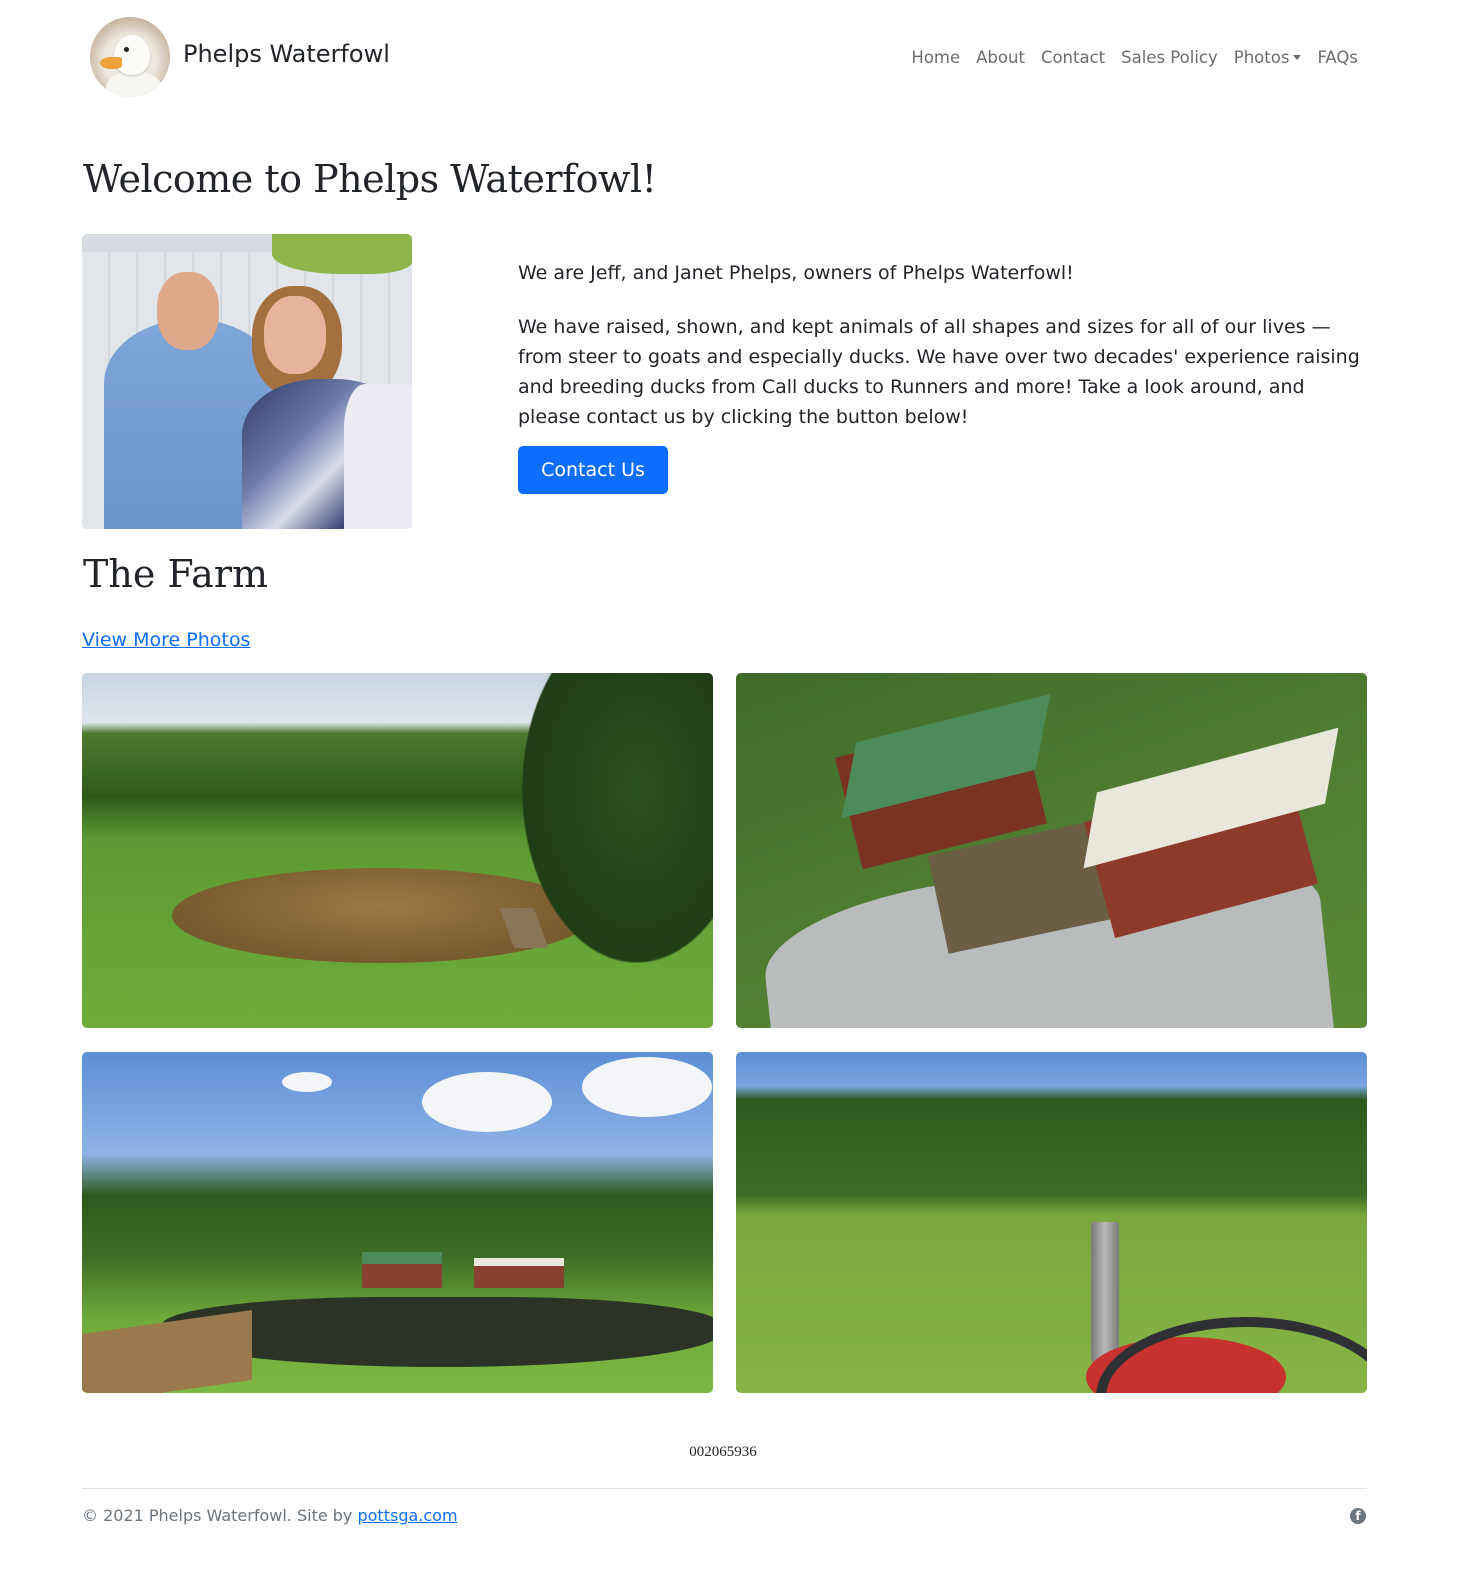 This screenshot has height=1582, width=1462. I want to click on nav-item-photos-label: Photos, so click(1261, 57).